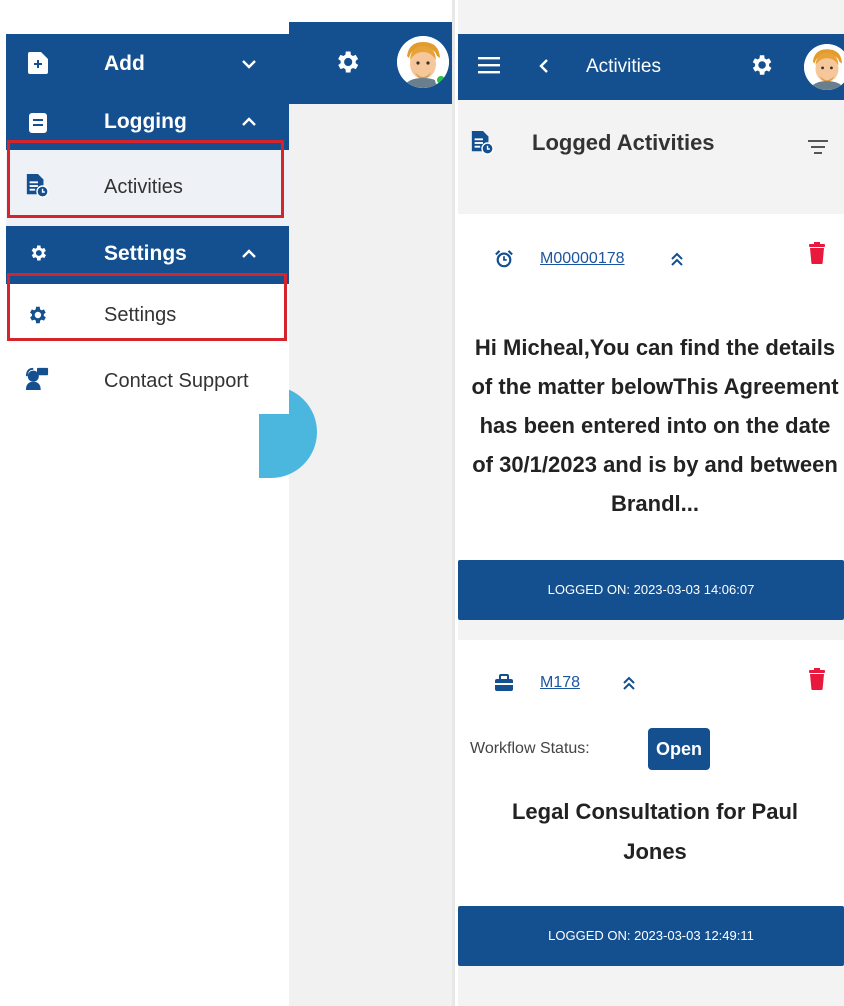  I want to click on app-bar: Activities, so click(651, 67).